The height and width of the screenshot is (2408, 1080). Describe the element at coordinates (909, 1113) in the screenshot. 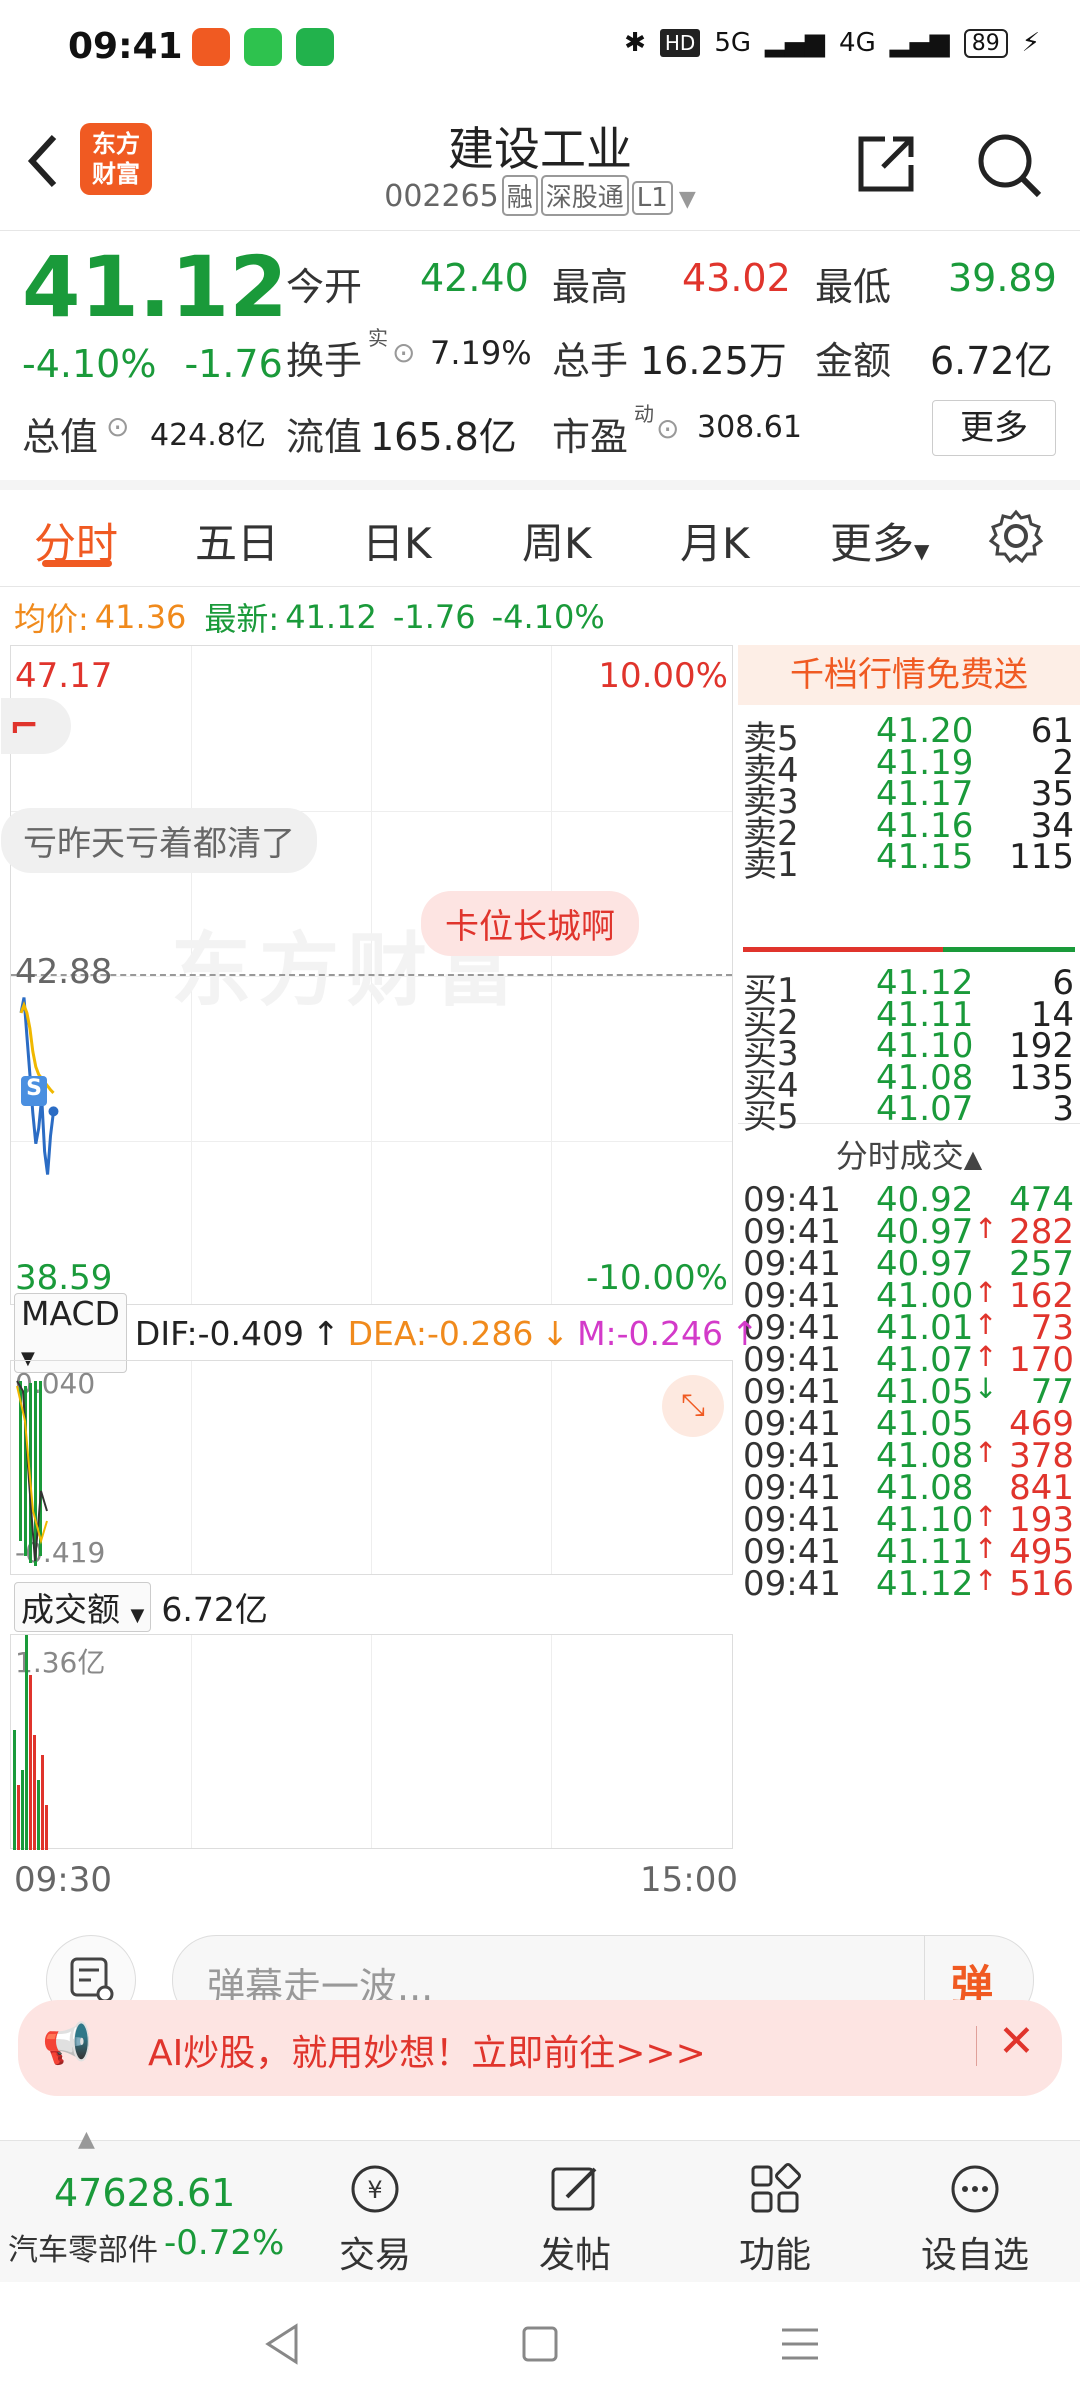

I see `bid-row: 买5 41.07 3` at that location.